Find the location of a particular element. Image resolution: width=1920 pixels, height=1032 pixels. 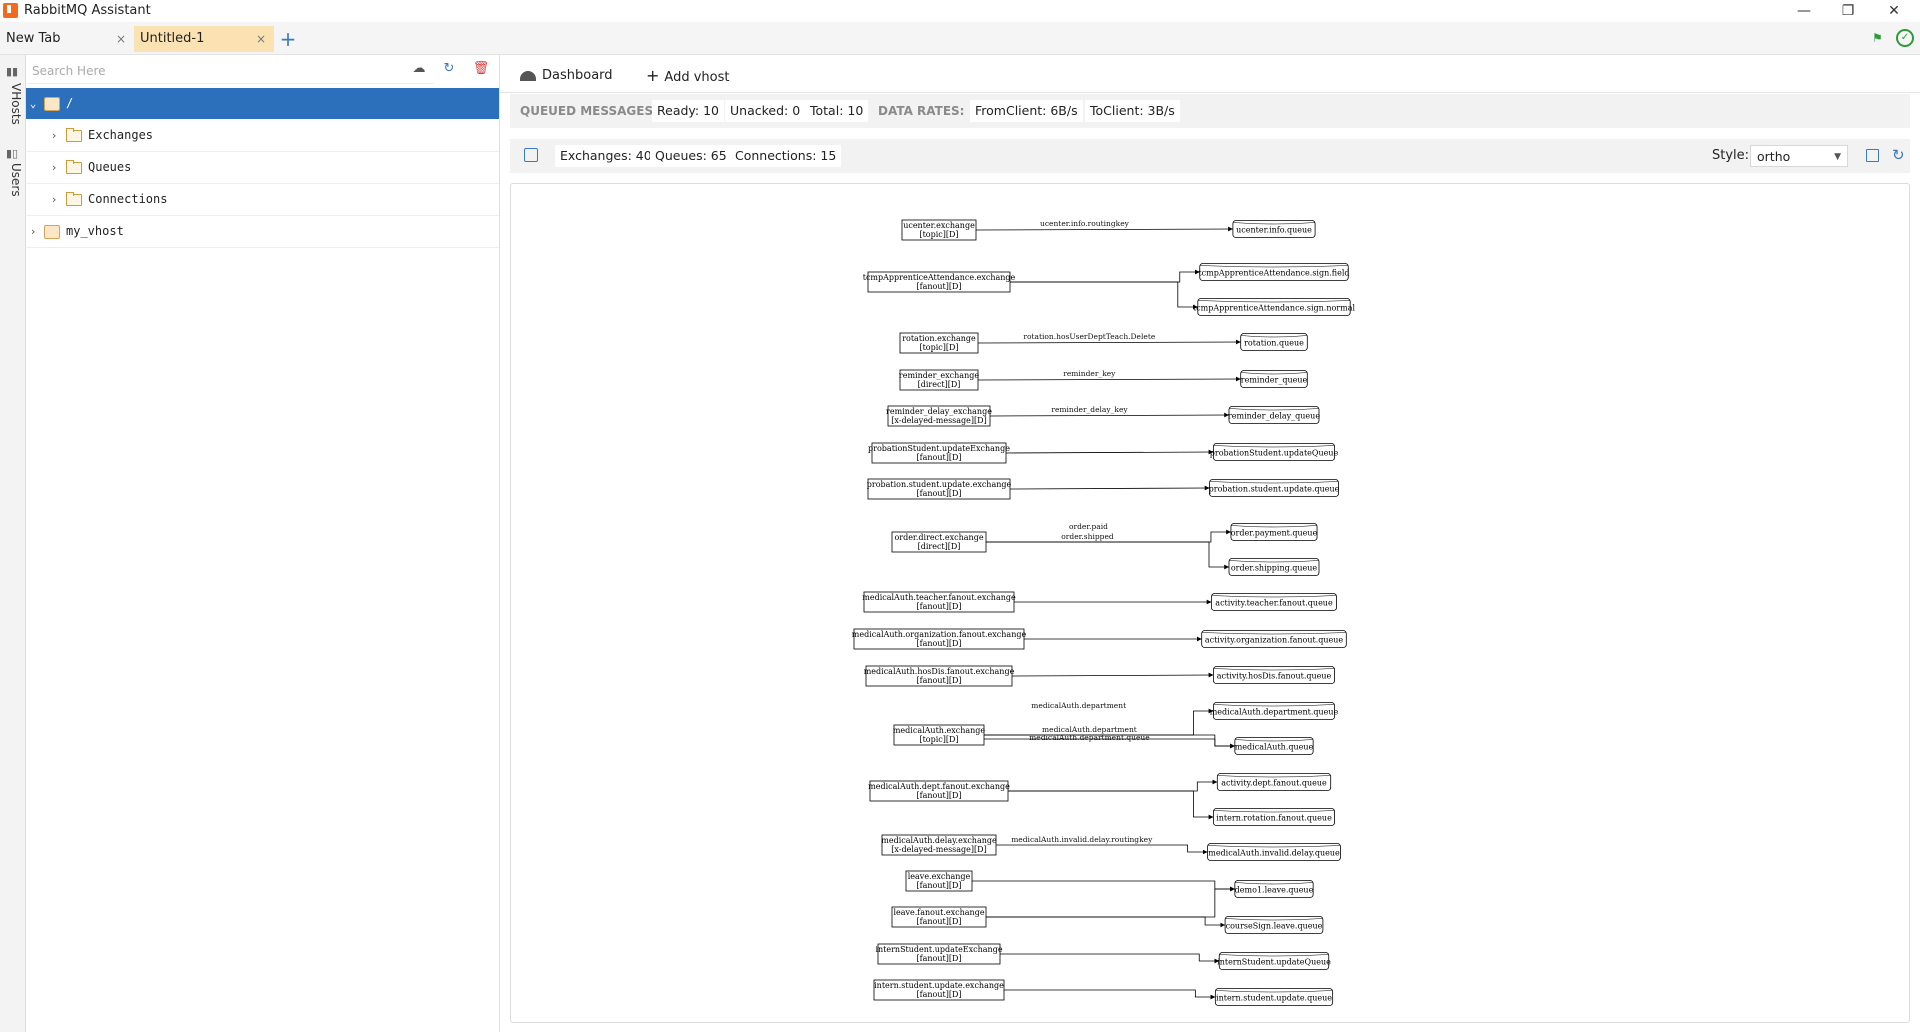

queue-name: medicalAuth.invalid.delay.queue is located at coordinates (1274, 853).